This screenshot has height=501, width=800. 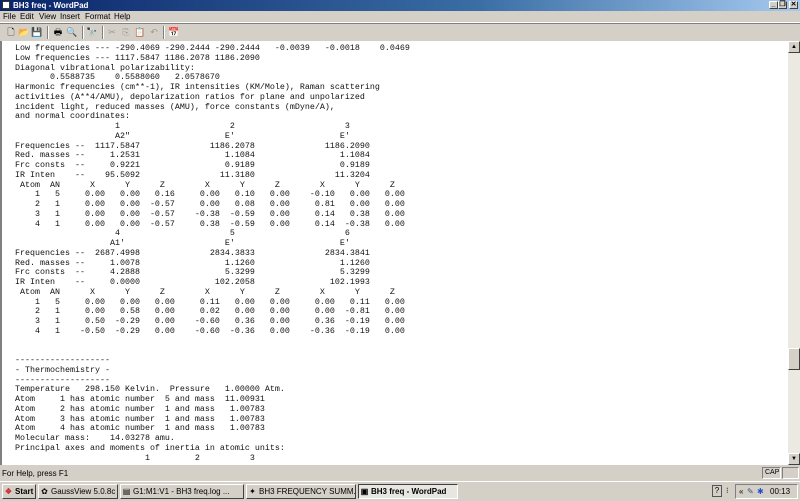 What do you see at coordinates (135, 457) in the screenshot?
I see `document-line: 1 2 3` at bounding box center [135, 457].